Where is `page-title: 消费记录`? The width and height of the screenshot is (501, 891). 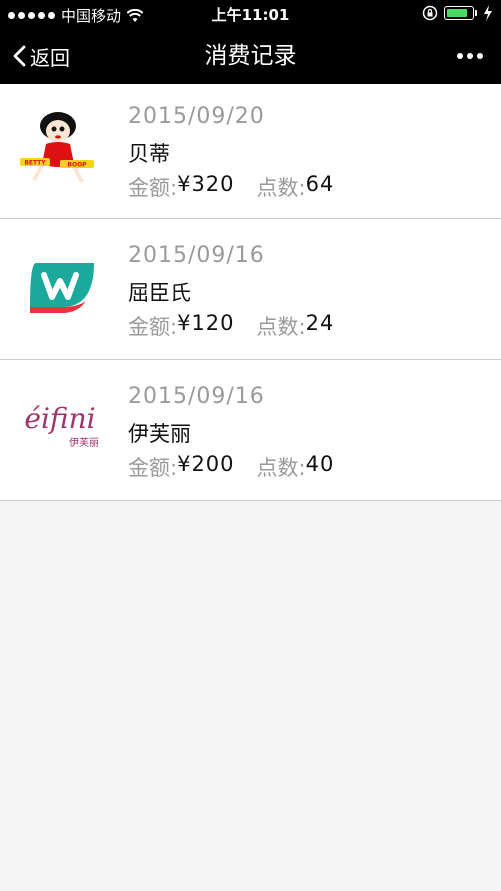 page-title: 消费记录 is located at coordinates (250, 56).